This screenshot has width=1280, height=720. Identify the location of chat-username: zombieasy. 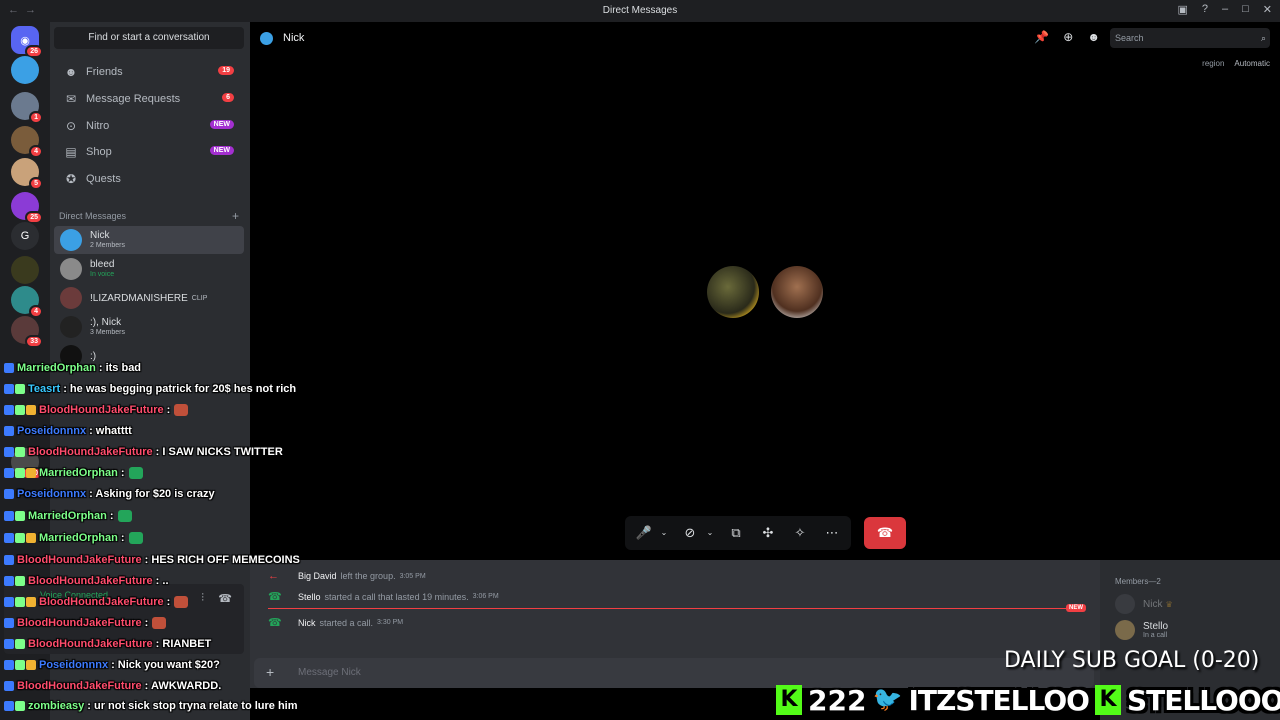
(56, 706).